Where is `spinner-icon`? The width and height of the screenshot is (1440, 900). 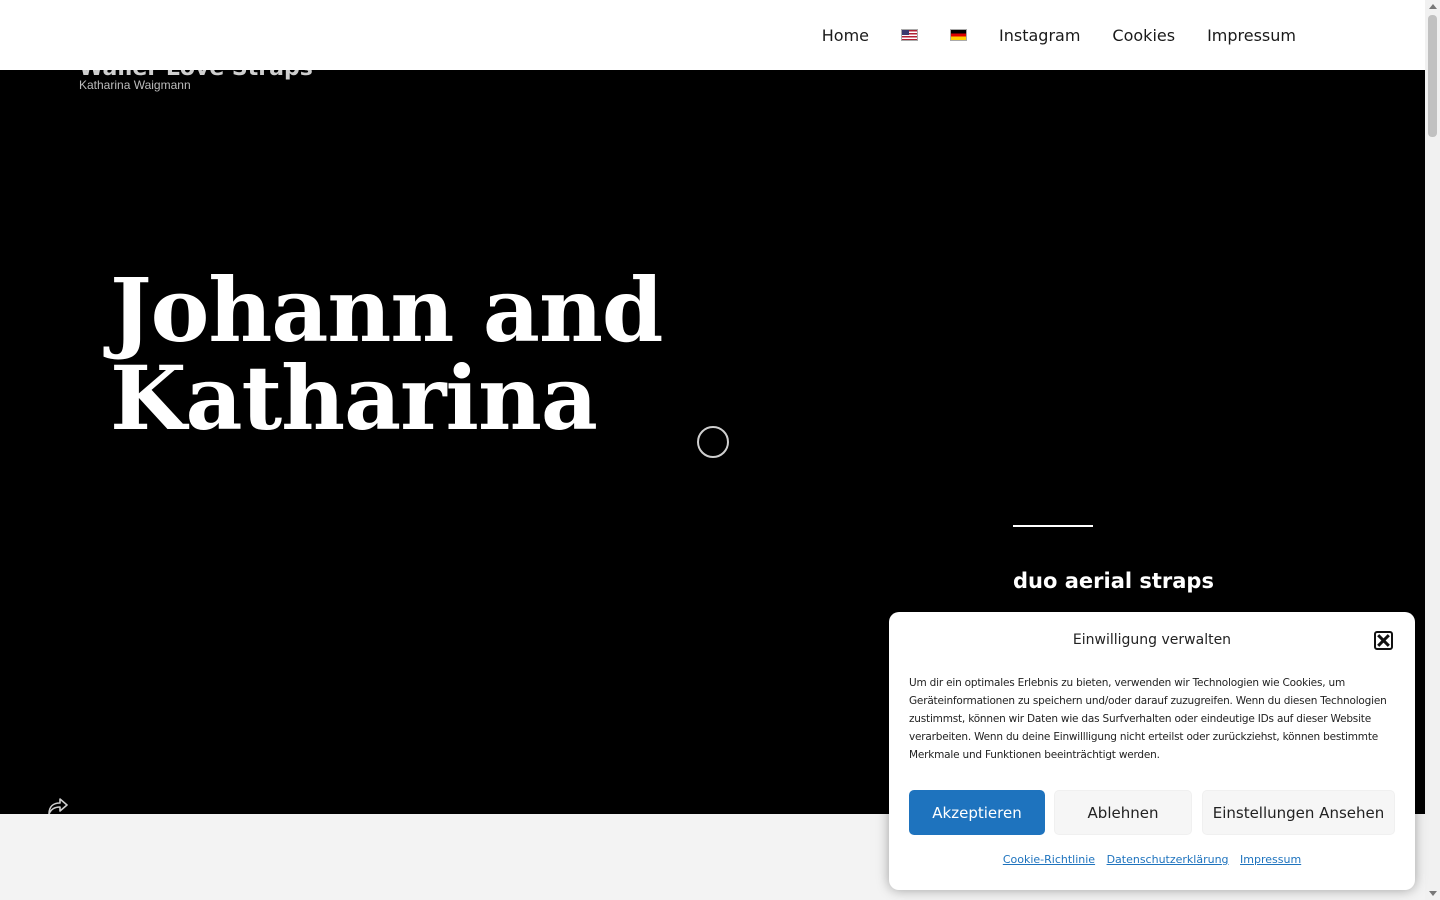
spinner-icon is located at coordinates (713, 442).